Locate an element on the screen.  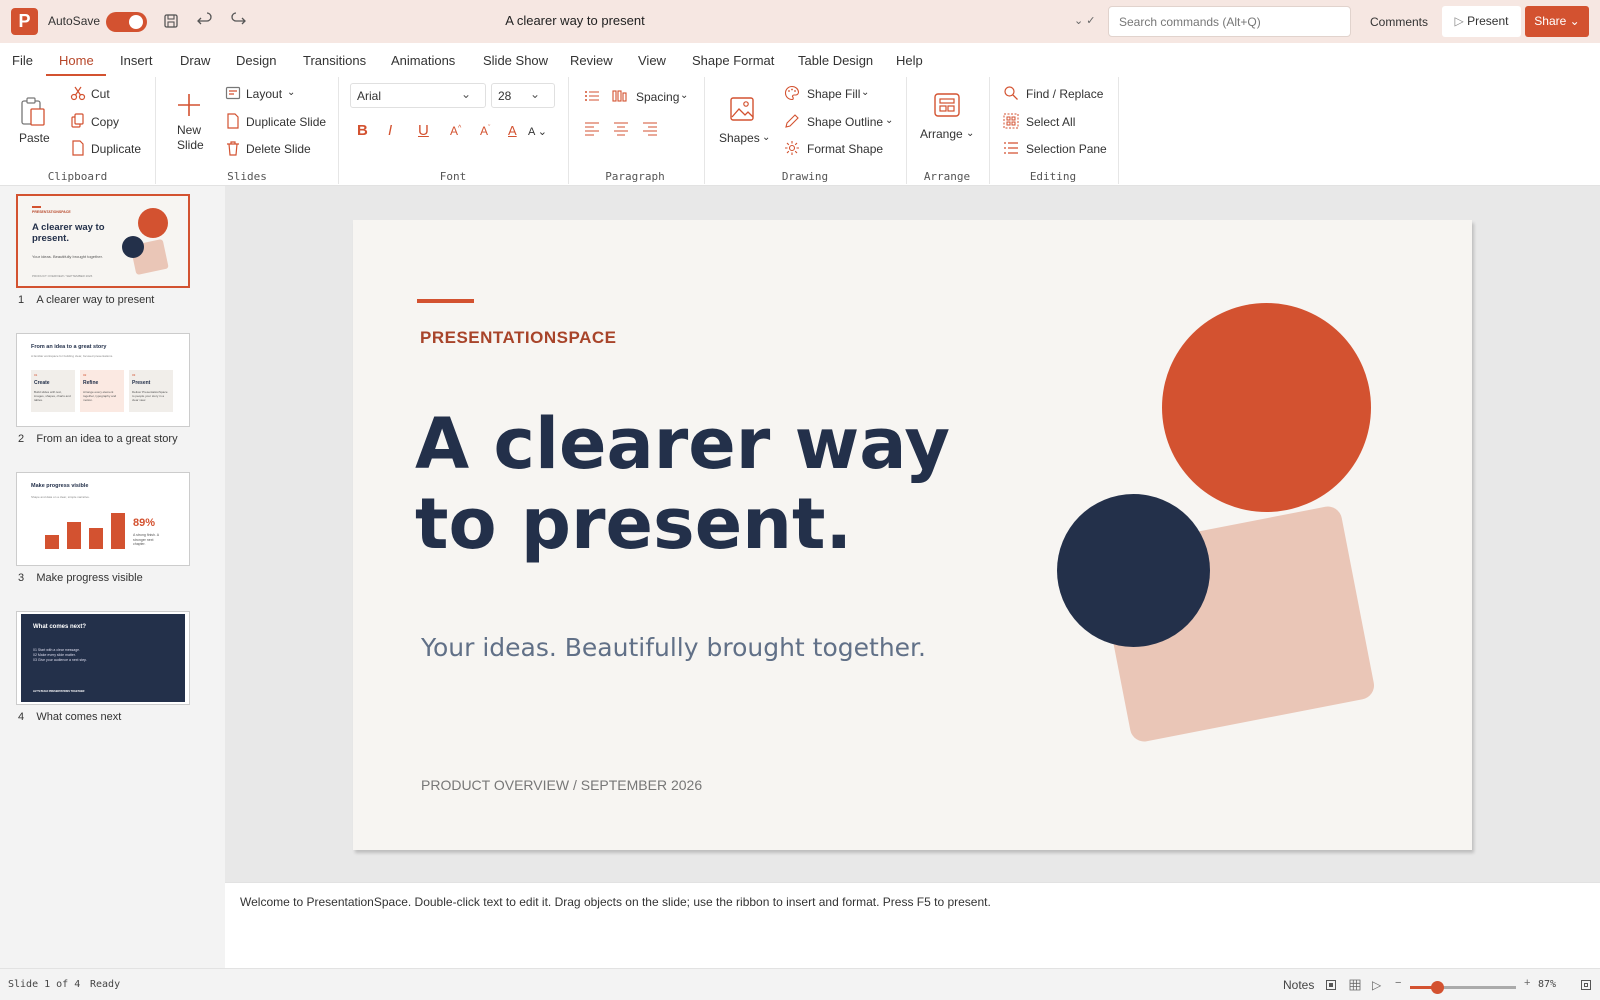
tab-slide-show: Slide Show is located at coordinates (515, 60).